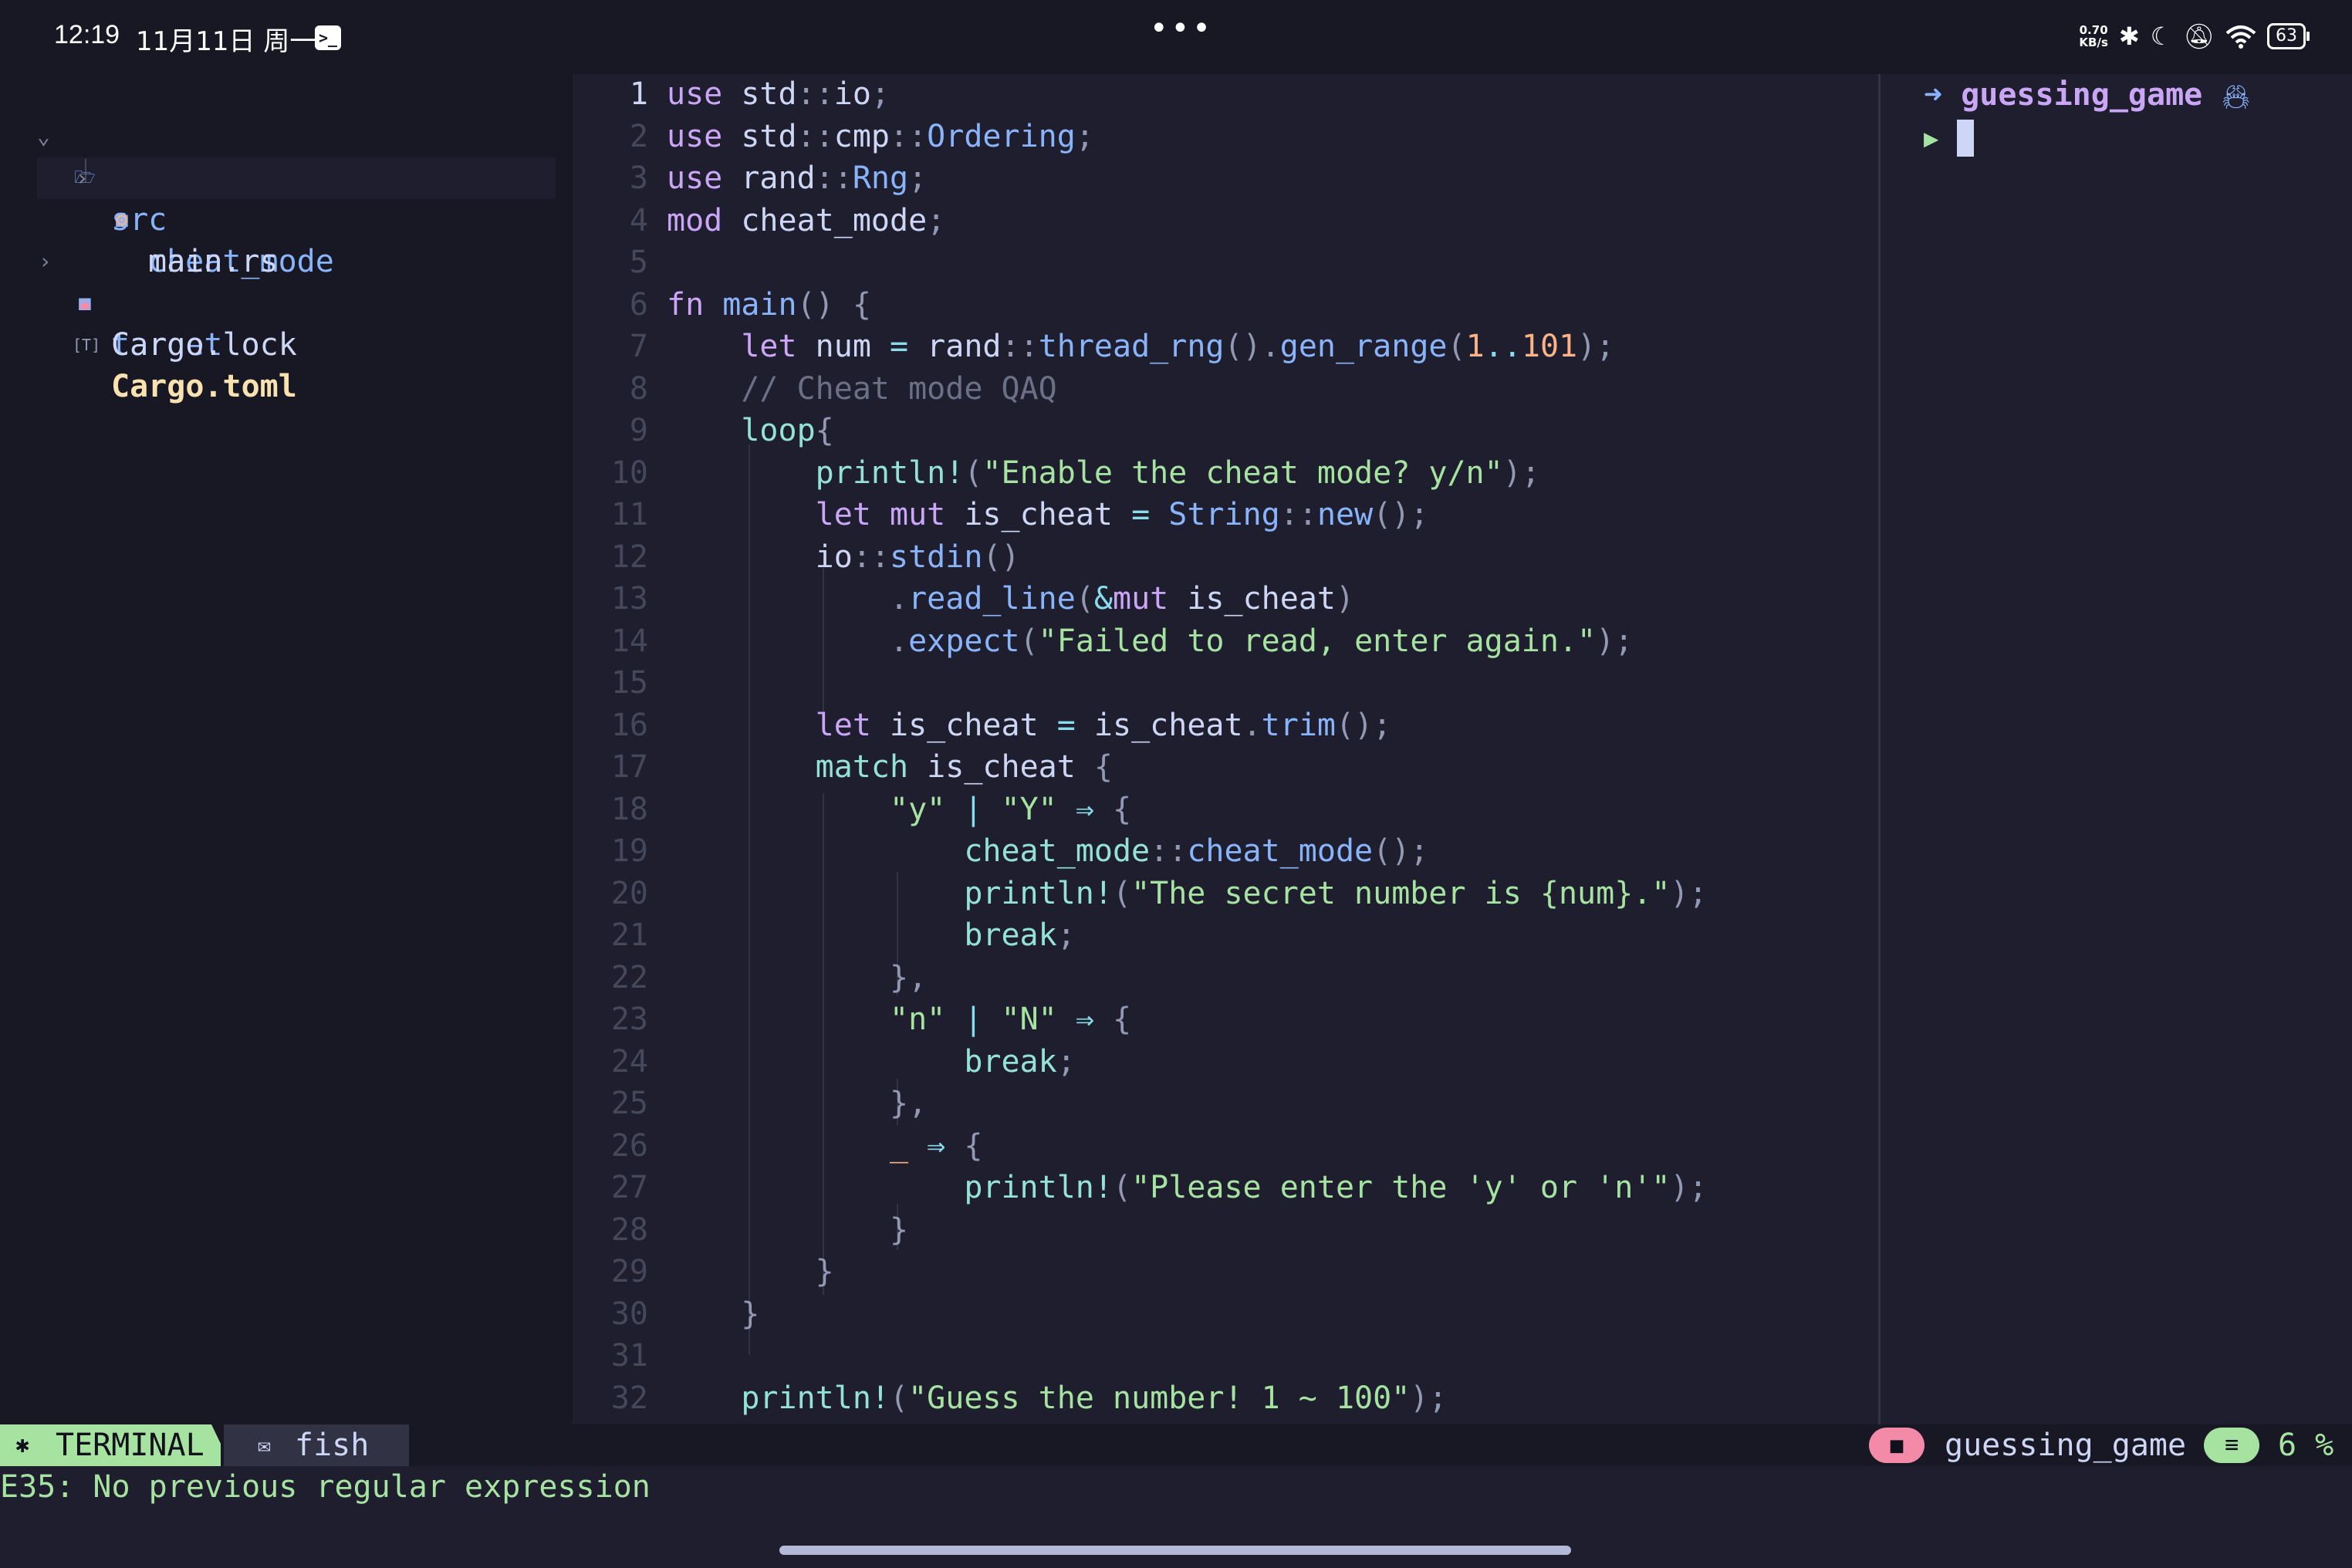 The height and width of the screenshot is (1568, 2352). I want to click on code-text: .expect("Failed to read, enter again.");, so click(1261, 641).